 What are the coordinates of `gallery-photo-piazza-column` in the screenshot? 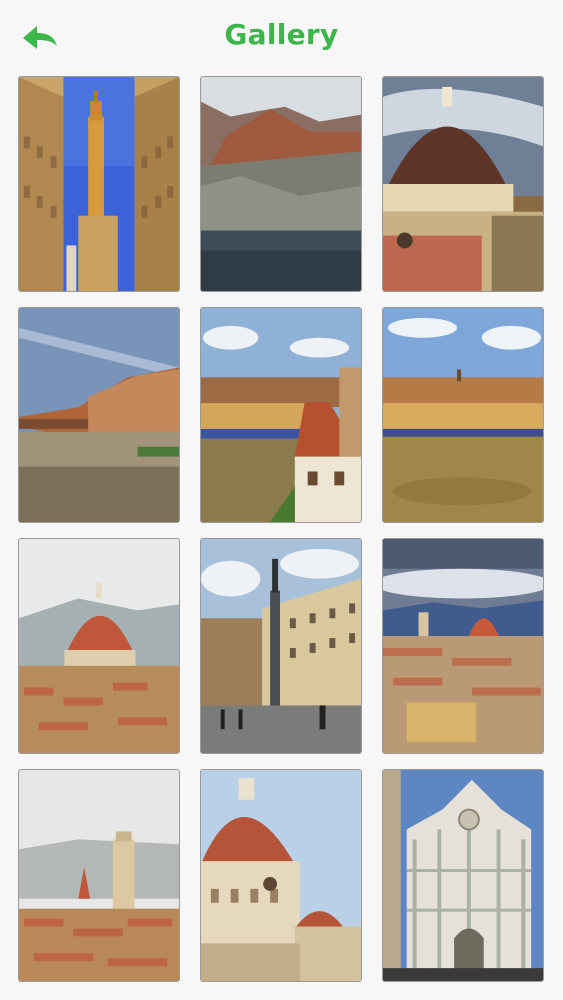 It's located at (281, 646).